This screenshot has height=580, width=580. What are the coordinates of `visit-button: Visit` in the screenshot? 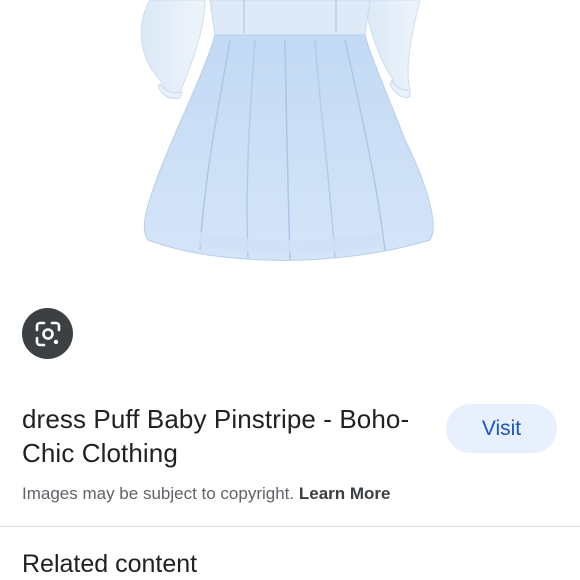 It's located at (501, 428).